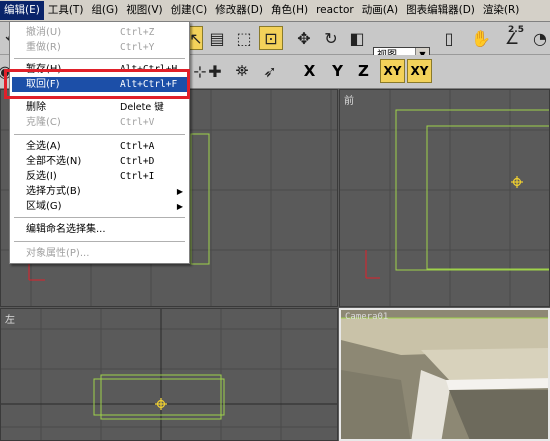 Image resolution: width=550 pixels, height=441 pixels. I want to click on snap-toggle-icon: 2.5 ∠, so click(512, 37).